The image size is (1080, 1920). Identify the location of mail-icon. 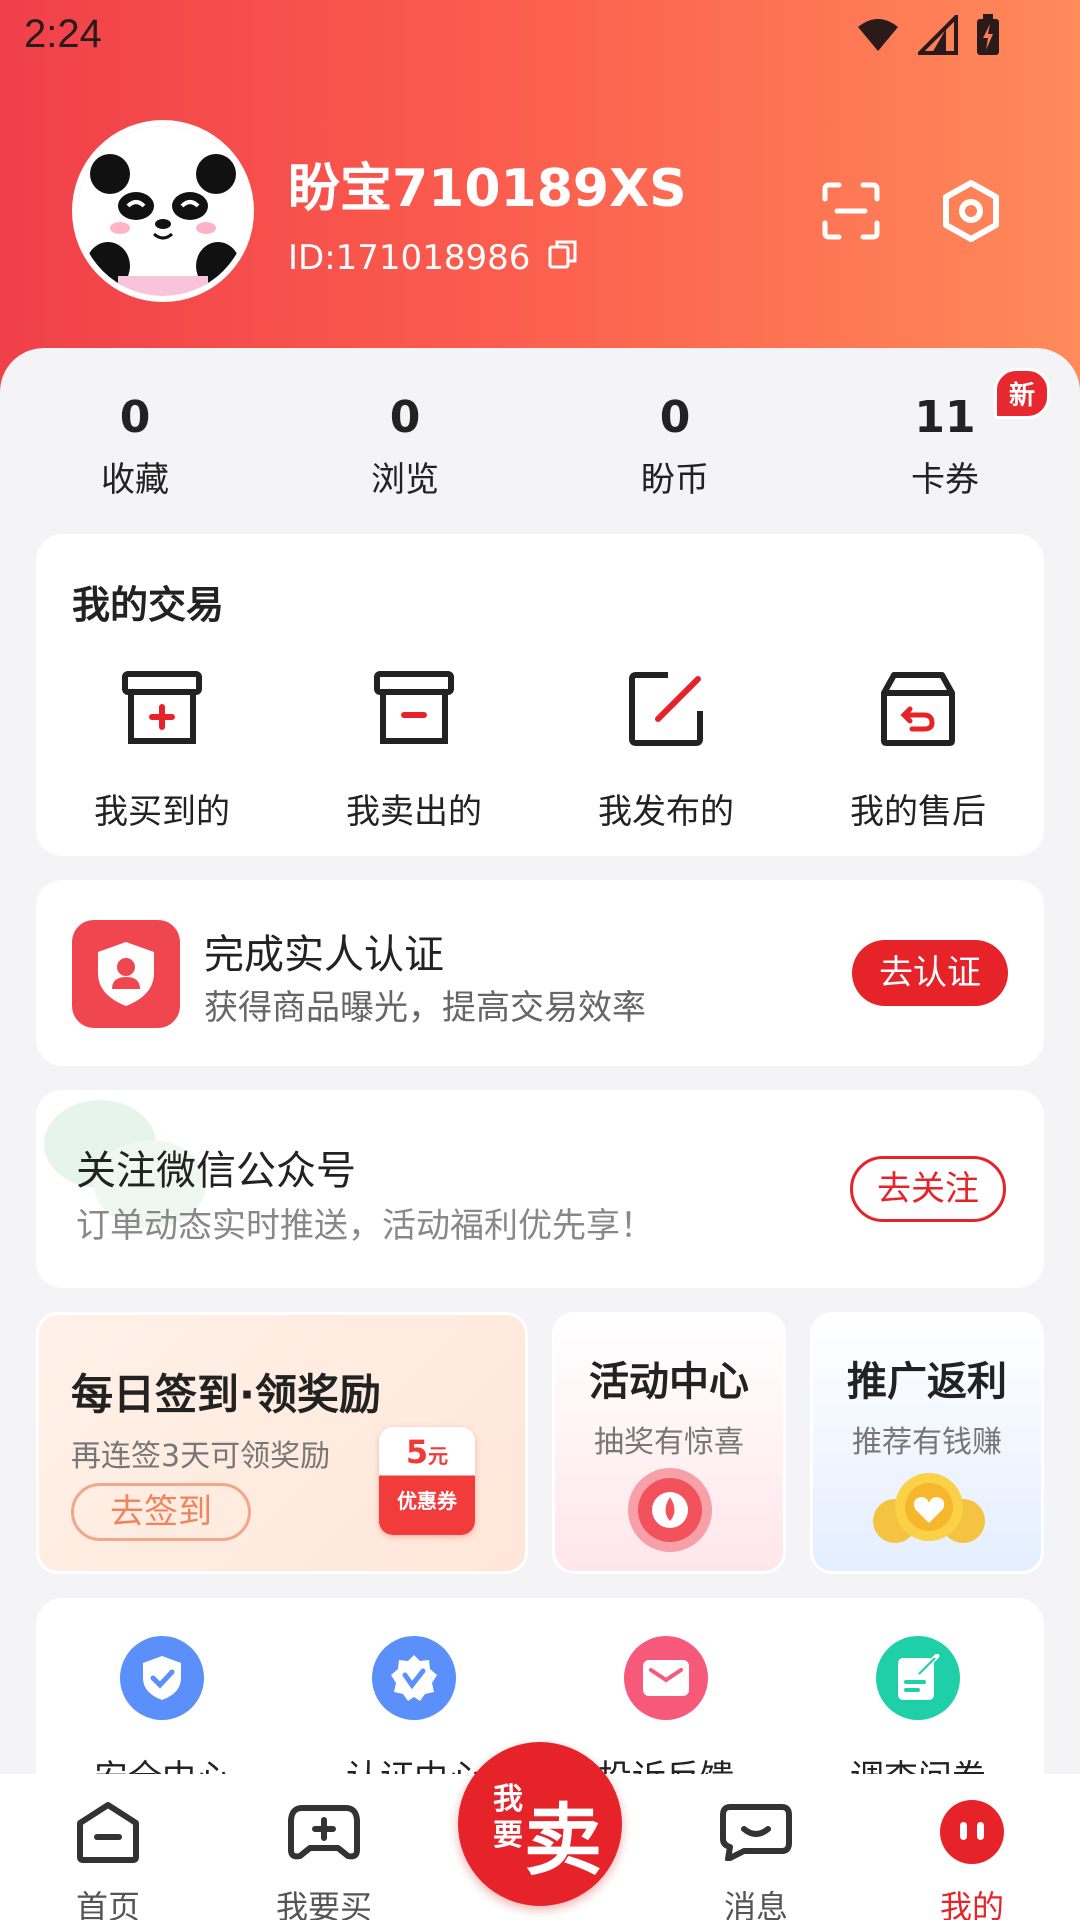
(666, 1678).